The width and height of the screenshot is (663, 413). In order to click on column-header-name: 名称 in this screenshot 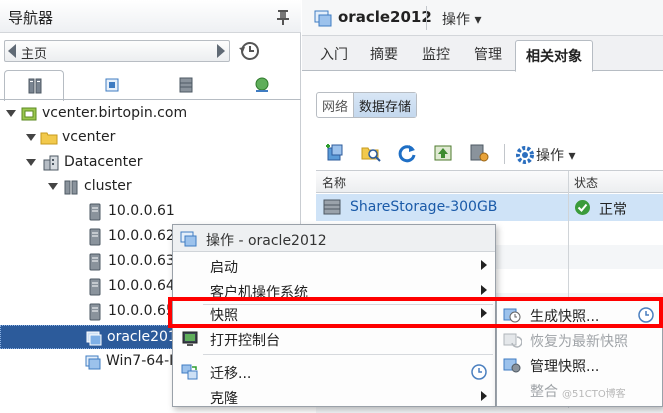, I will do `click(334, 182)`.